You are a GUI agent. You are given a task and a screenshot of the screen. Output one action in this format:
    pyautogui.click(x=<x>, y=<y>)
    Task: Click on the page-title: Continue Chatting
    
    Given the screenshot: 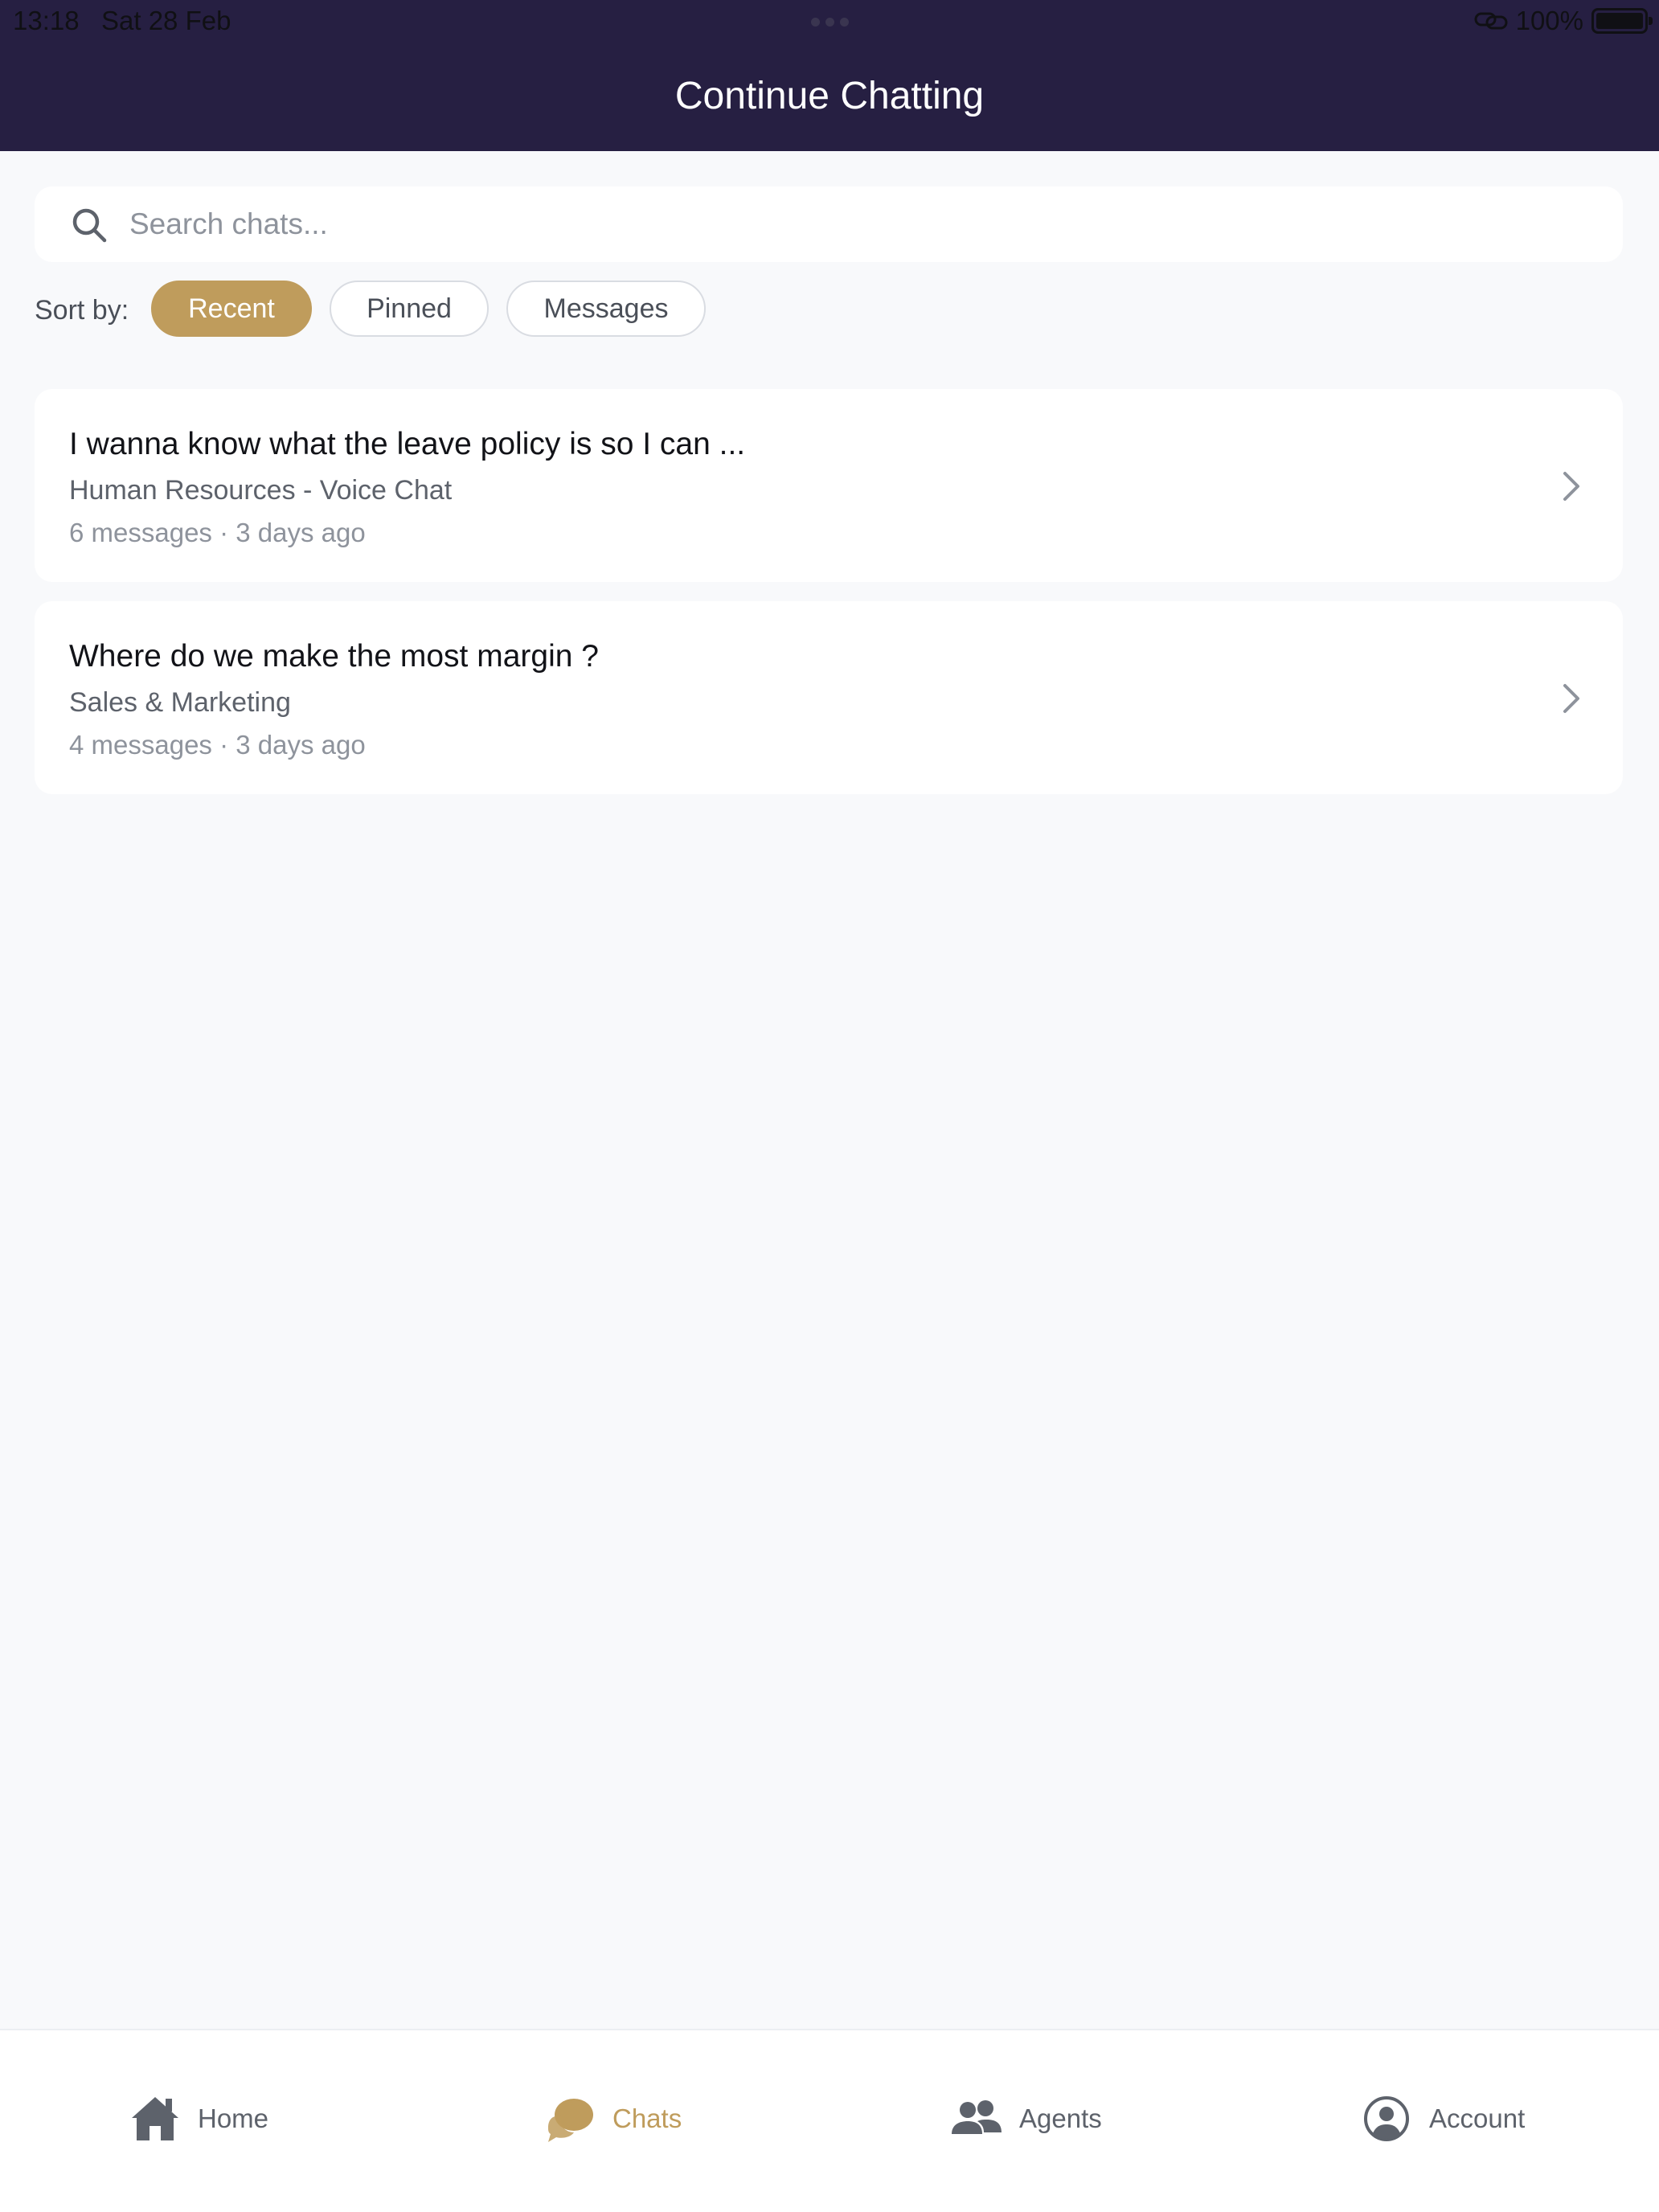 What is the action you would take?
    pyautogui.click(x=829, y=96)
    